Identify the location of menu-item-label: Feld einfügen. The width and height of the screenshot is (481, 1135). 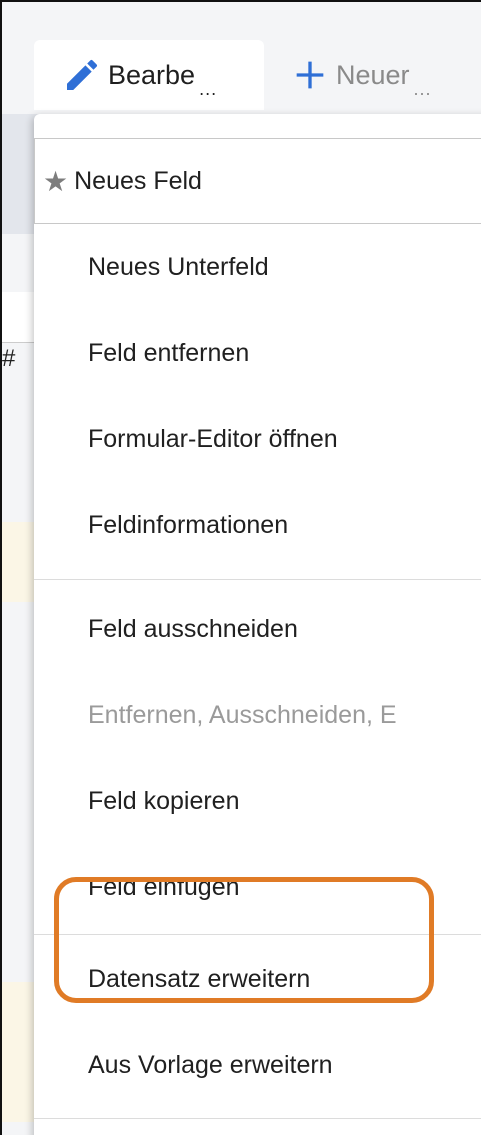
(164, 886).